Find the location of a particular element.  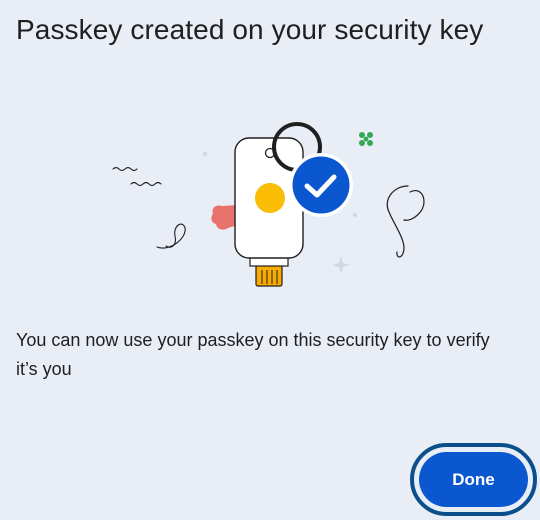

done-button-label: Done is located at coordinates (473, 479).